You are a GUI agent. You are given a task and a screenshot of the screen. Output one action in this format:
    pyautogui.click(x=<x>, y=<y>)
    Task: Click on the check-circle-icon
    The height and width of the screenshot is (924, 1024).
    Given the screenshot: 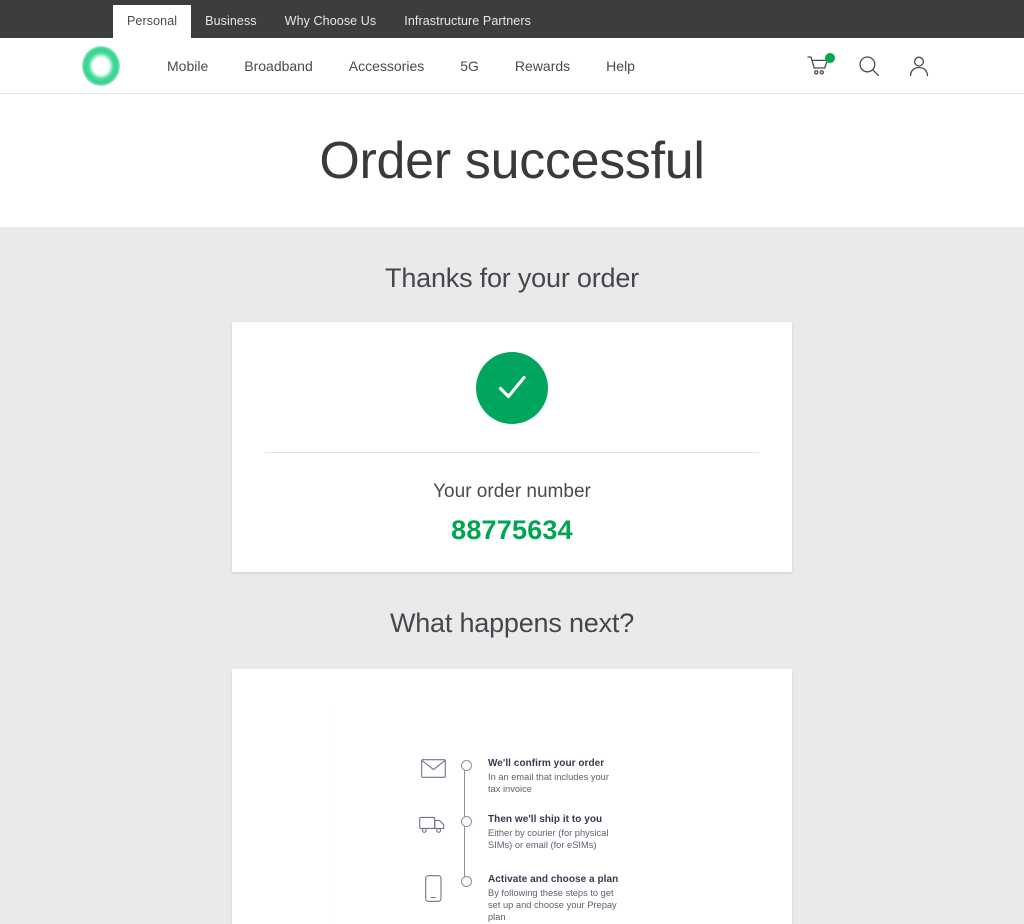 What is the action you would take?
    pyautogui.click(x=512, y=388)
    